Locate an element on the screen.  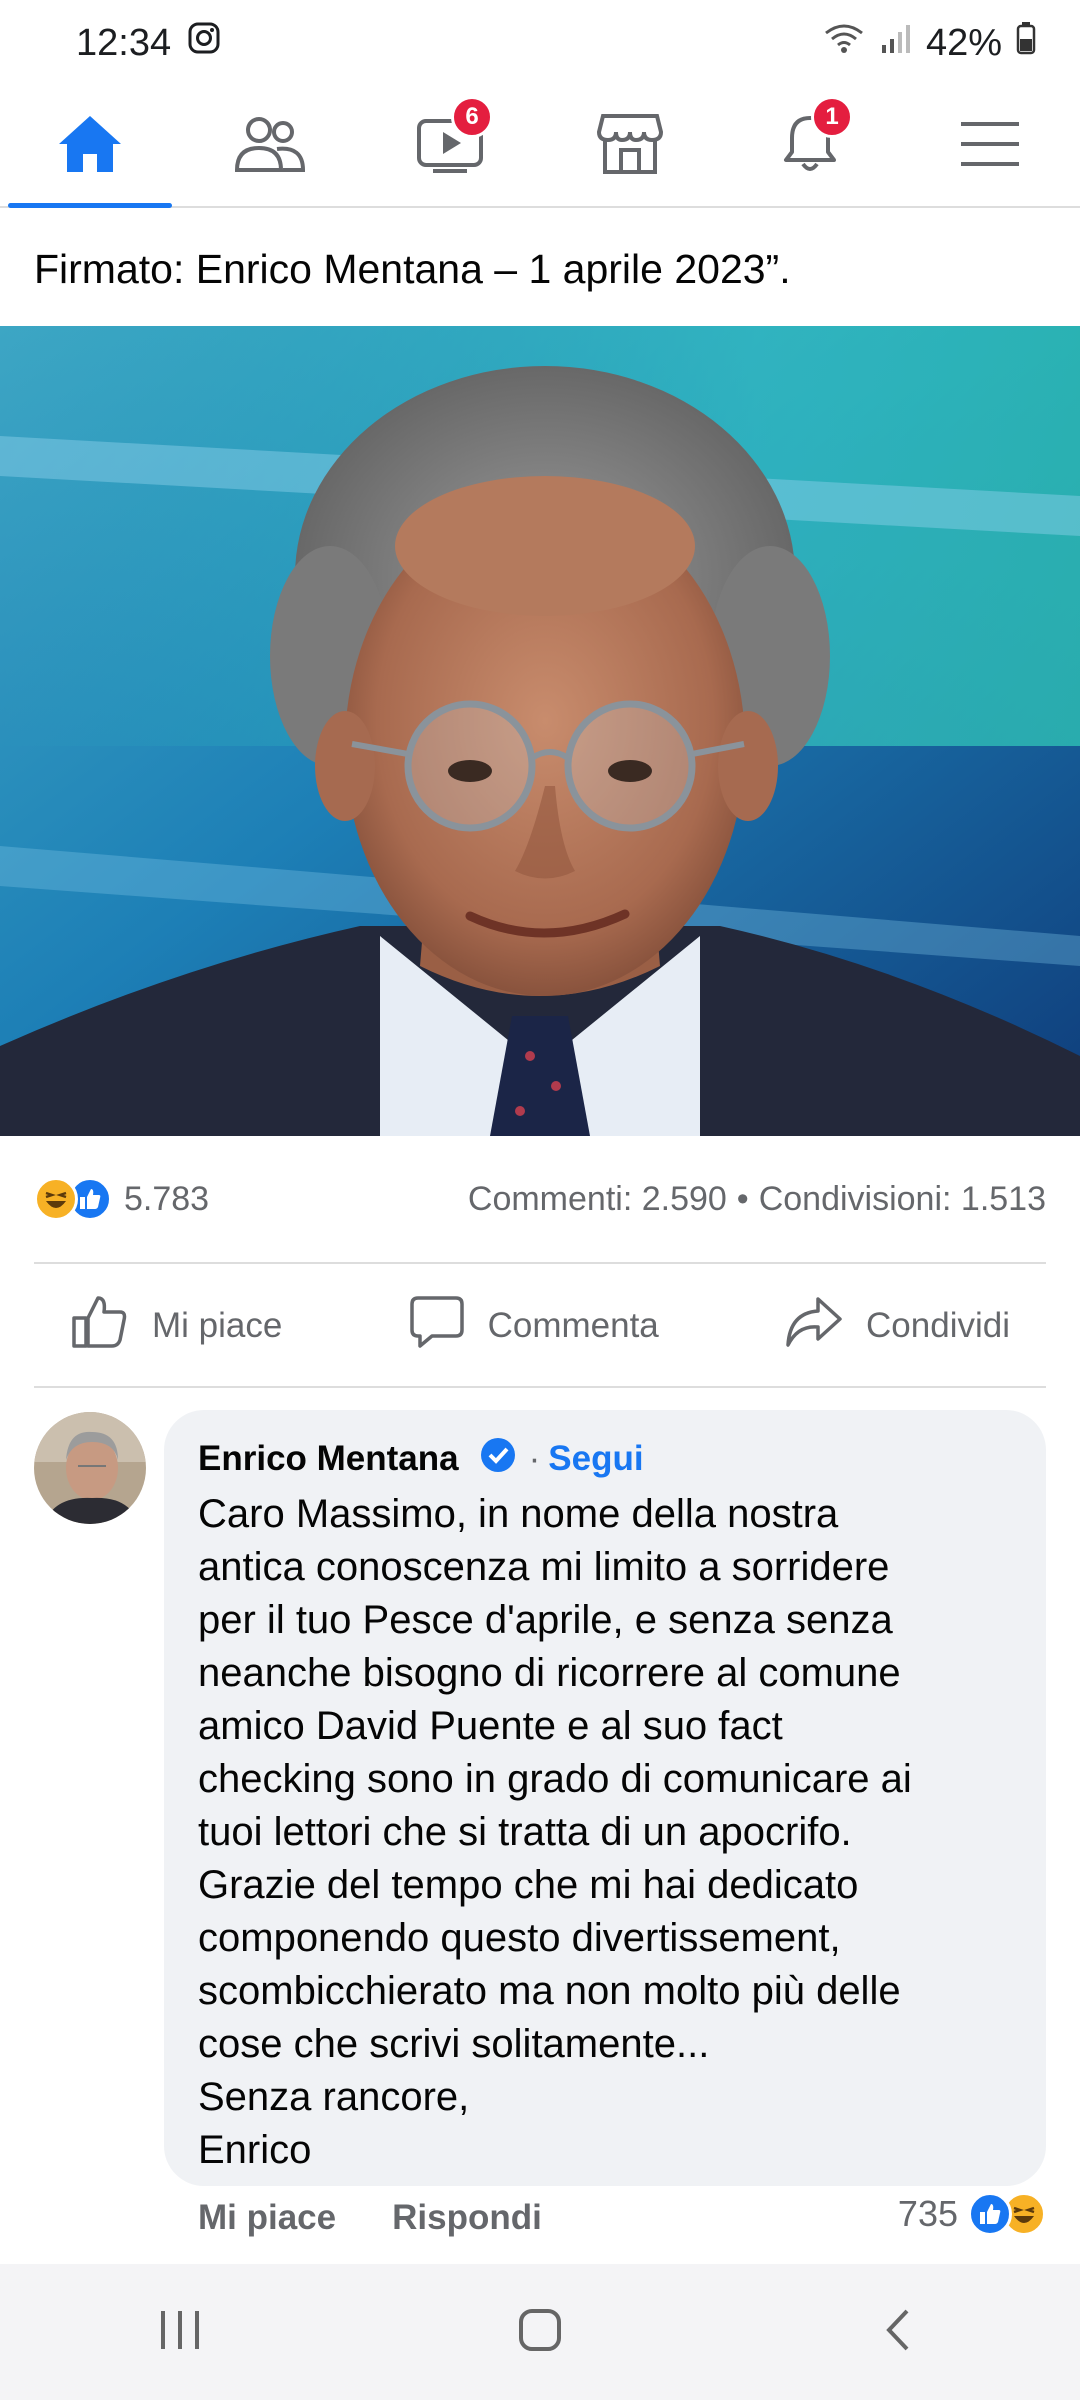
like-button: Mi piace is located at coordinates (176, 1326).